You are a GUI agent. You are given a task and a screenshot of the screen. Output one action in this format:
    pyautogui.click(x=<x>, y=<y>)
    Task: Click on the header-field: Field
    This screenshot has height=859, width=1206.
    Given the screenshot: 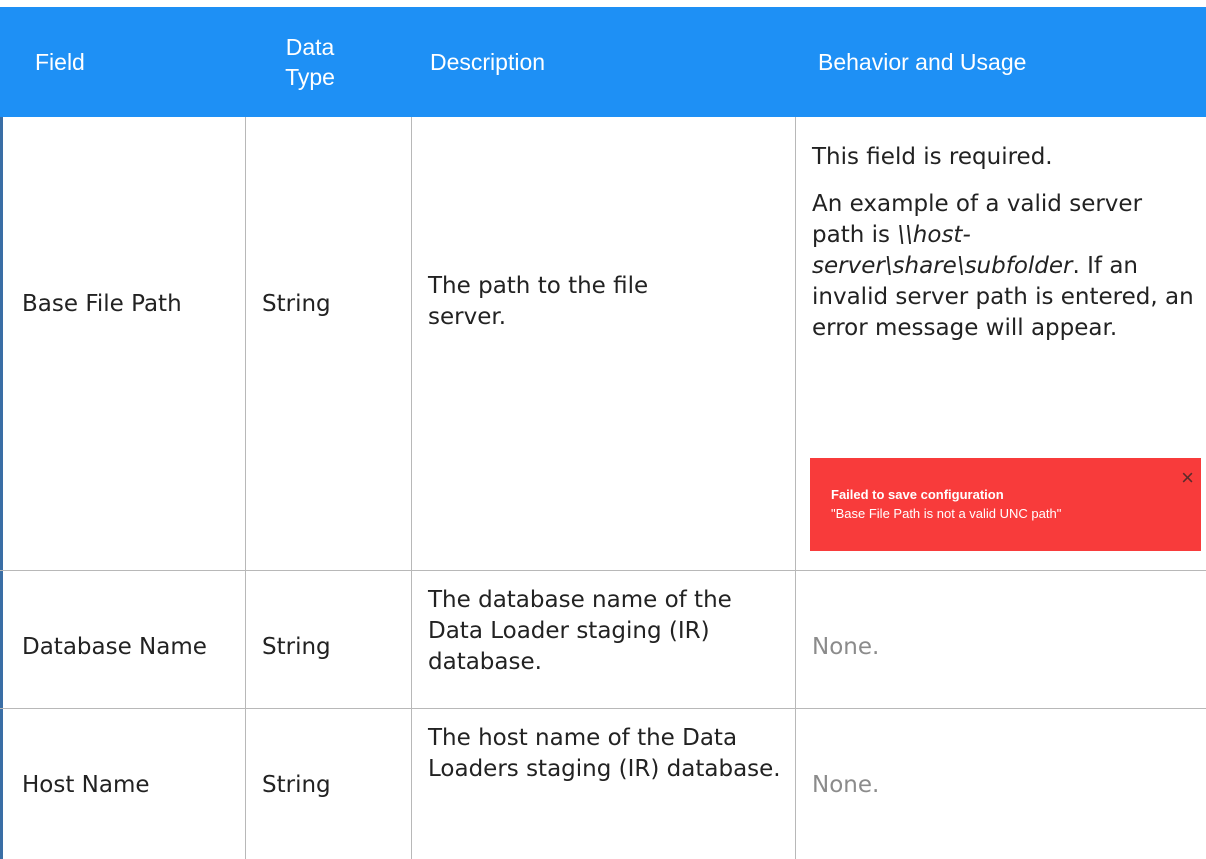 What is the action you would take?
    pyautogui.click(x=60, y=62)
    